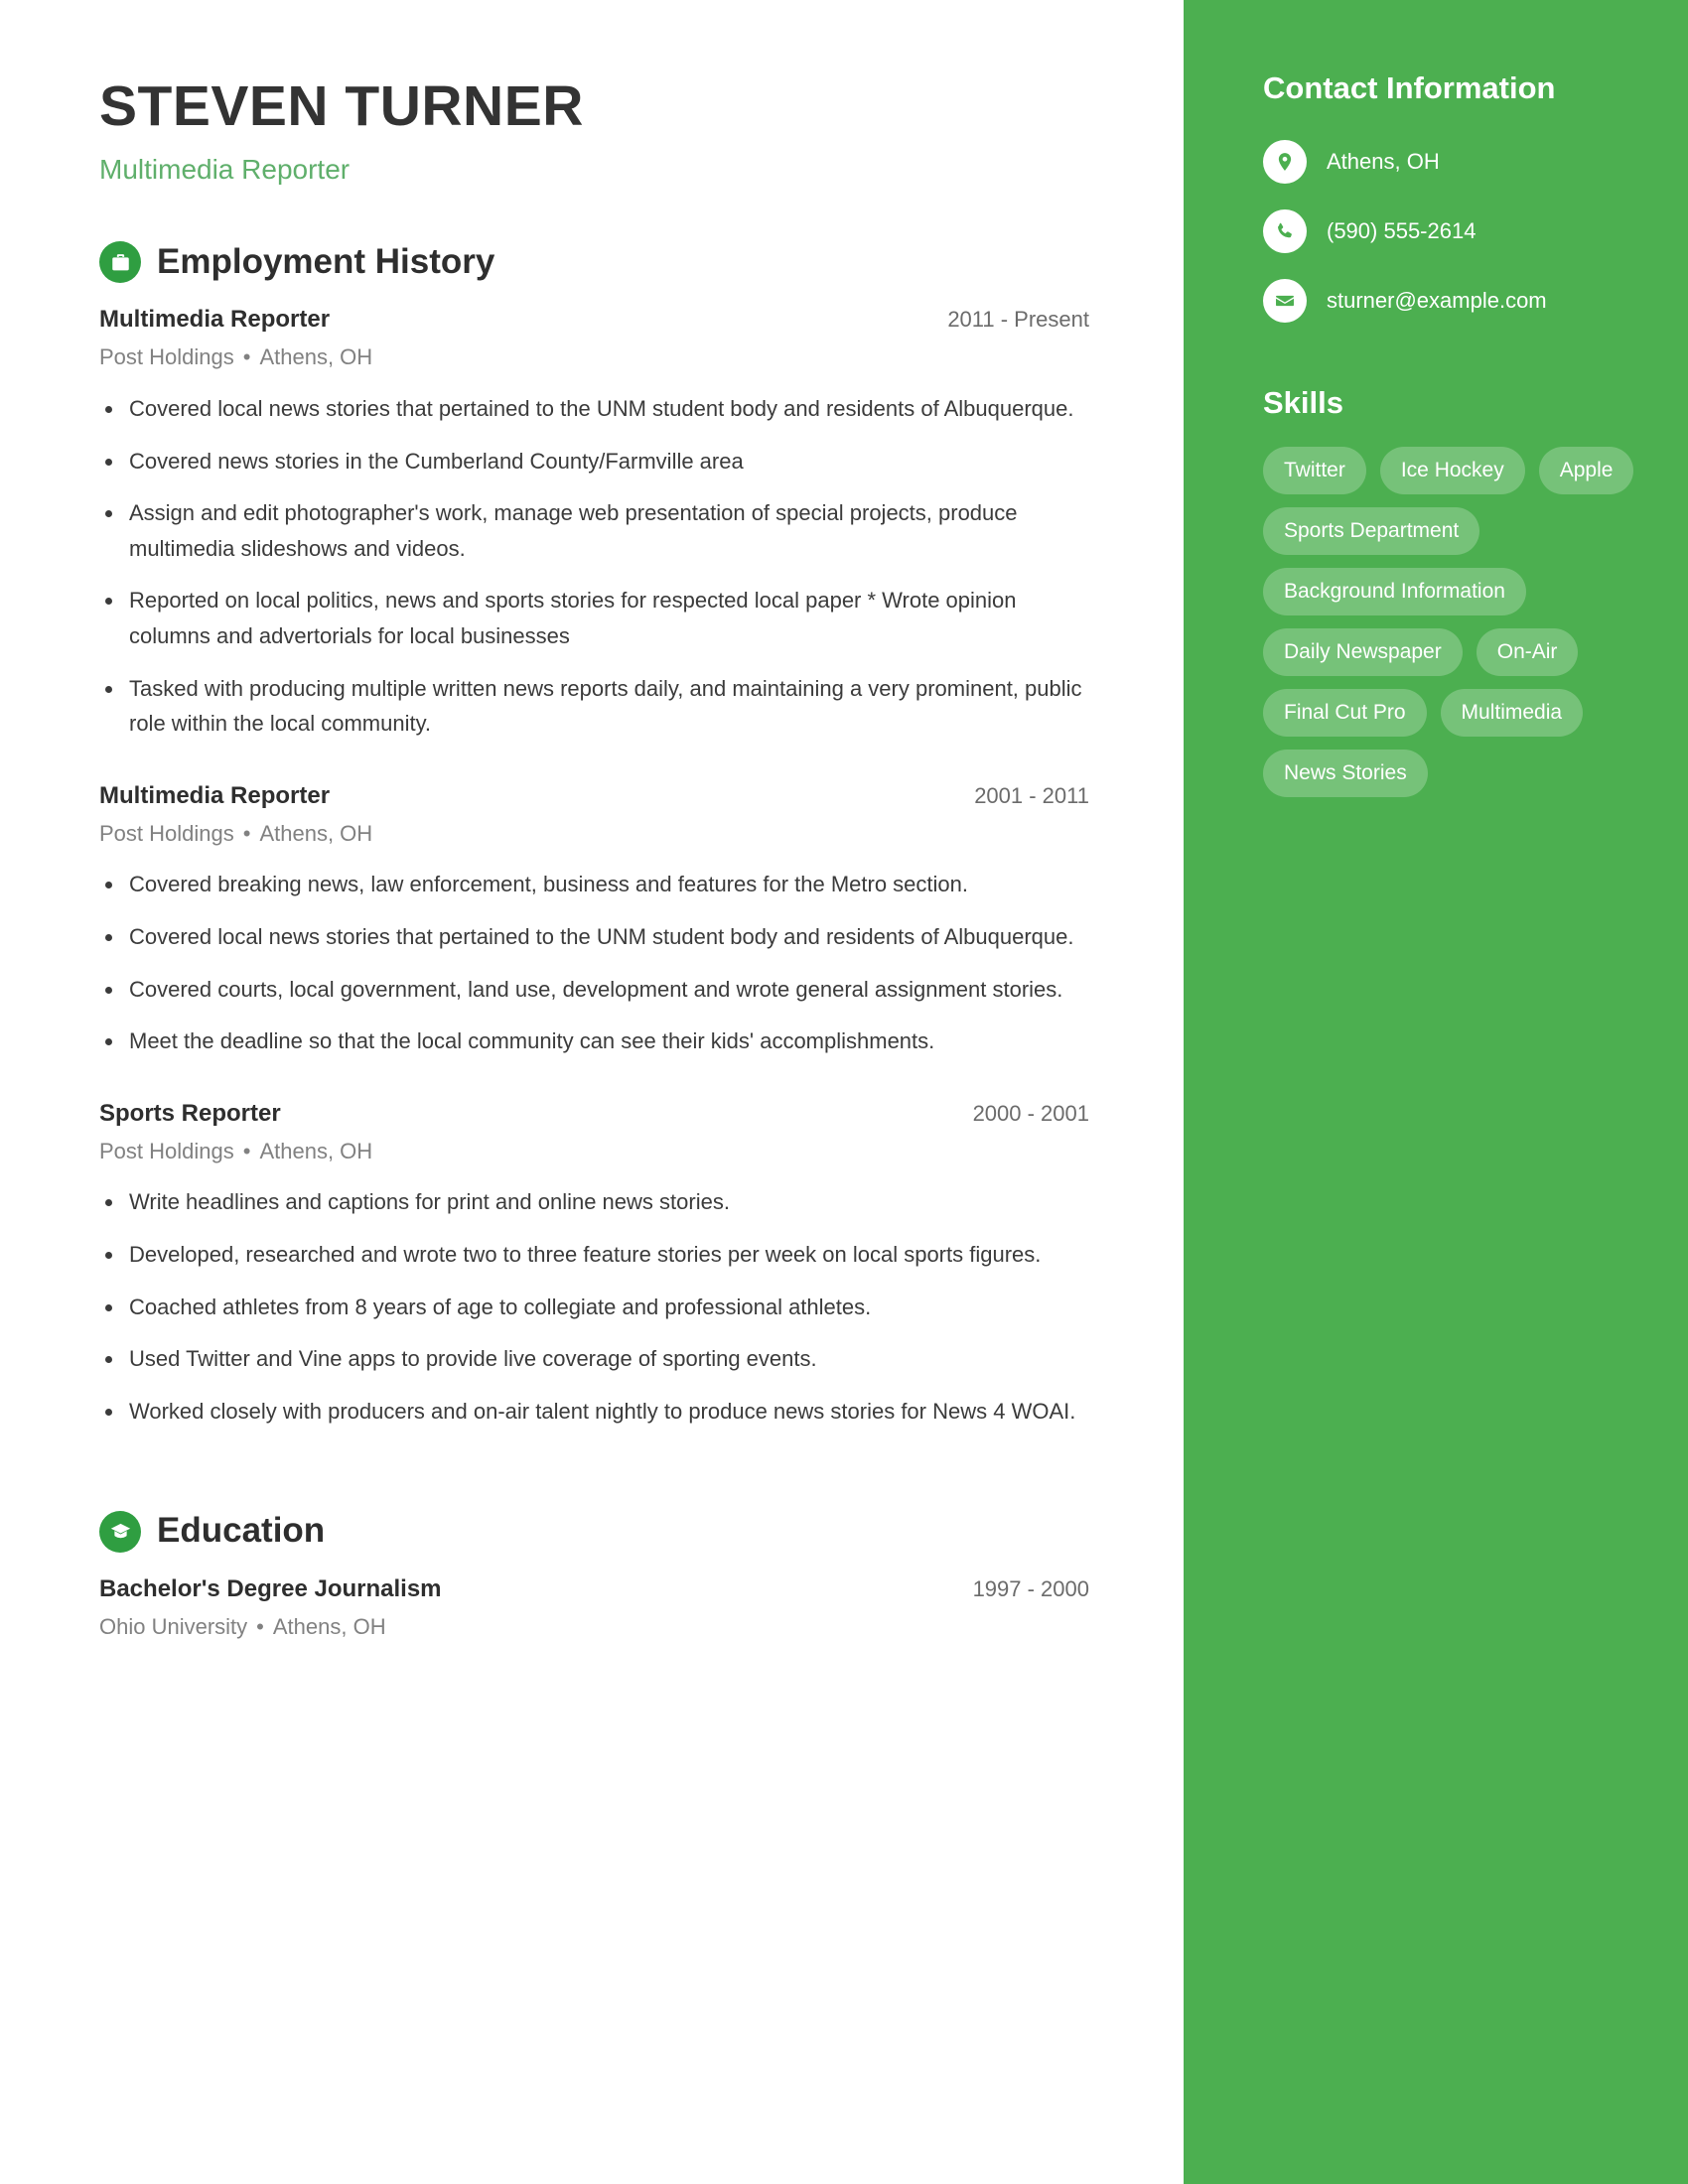 The height and width of the screenshot is (2184, 1688). What do you see at coordinates (270, 1588) in the screenshot?
I see `entry-degree-title: Bachelor's Degree Journalism` at bounding box center [270, 1588].